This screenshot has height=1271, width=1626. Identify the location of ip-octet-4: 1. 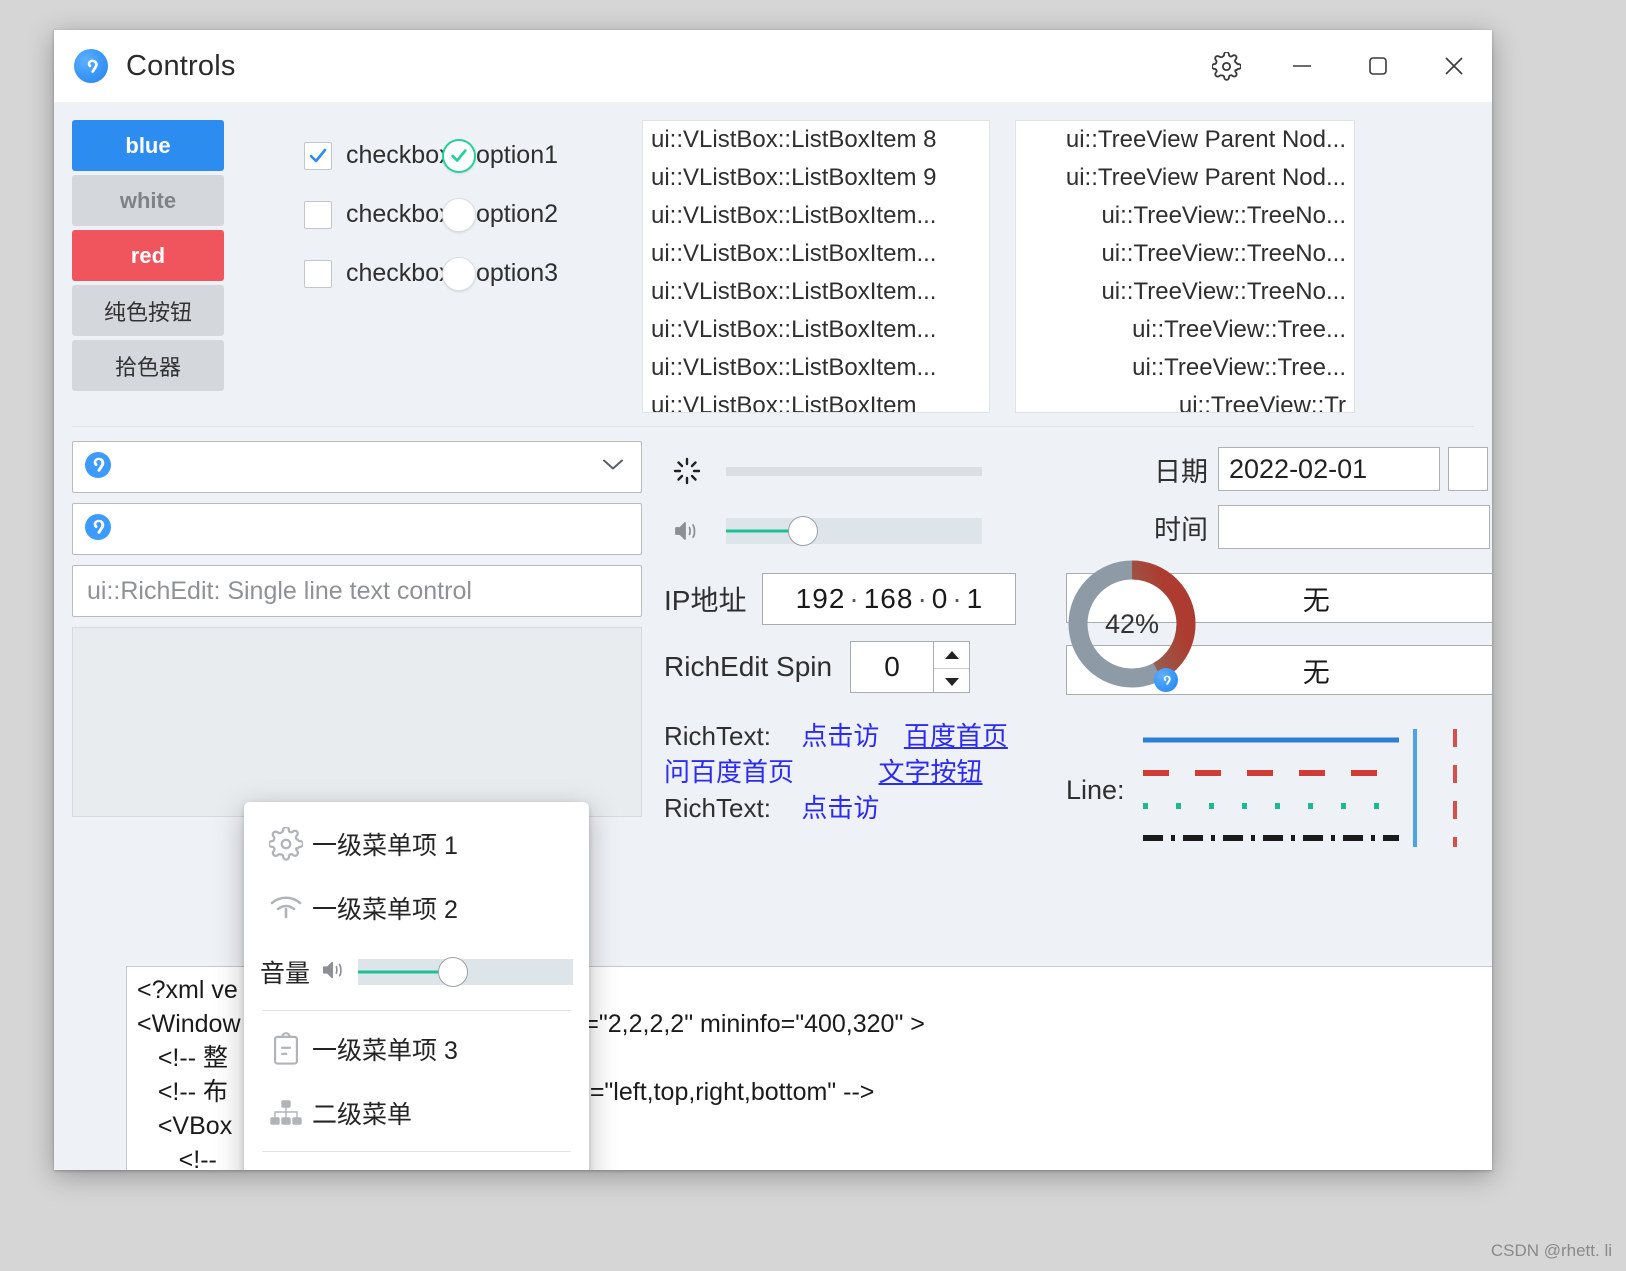
(975, 599).